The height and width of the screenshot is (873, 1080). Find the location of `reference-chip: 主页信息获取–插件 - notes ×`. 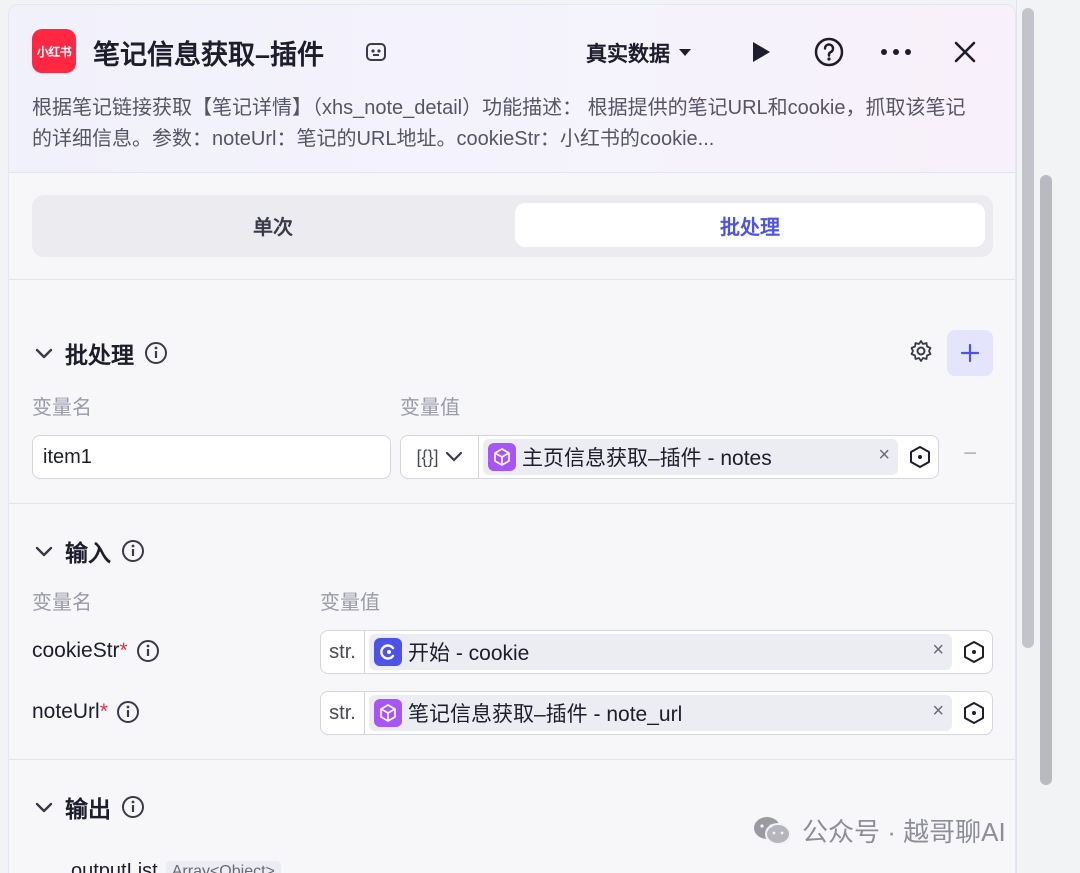

reference-chip: 主页信息获取–插件 - notes × is located at coordinates (690, 457).